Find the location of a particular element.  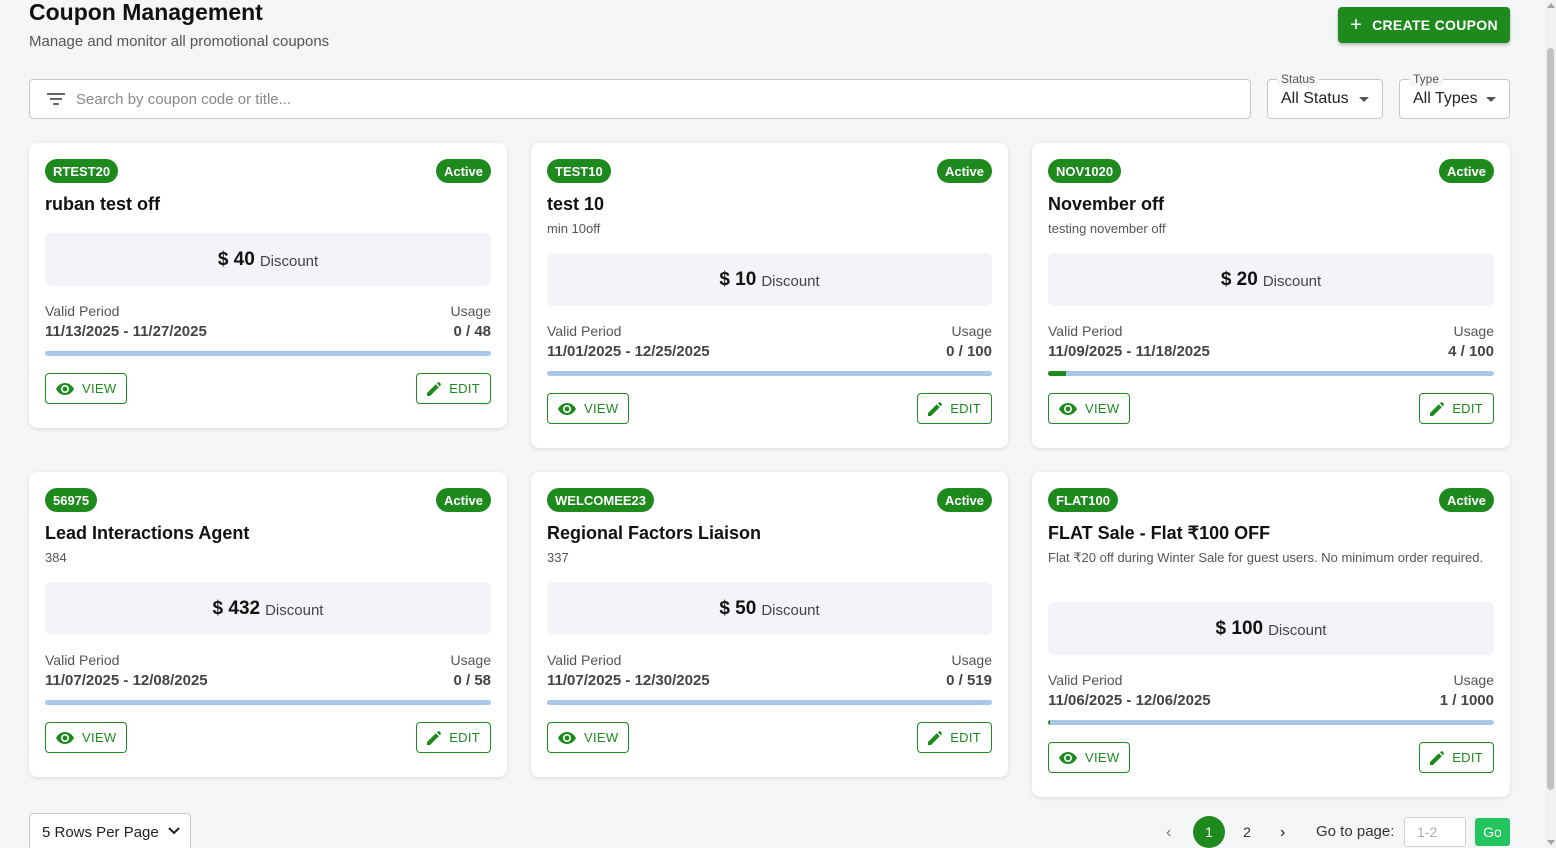

goto-page-input: 1-2 is located at coordinates (1435, 832).